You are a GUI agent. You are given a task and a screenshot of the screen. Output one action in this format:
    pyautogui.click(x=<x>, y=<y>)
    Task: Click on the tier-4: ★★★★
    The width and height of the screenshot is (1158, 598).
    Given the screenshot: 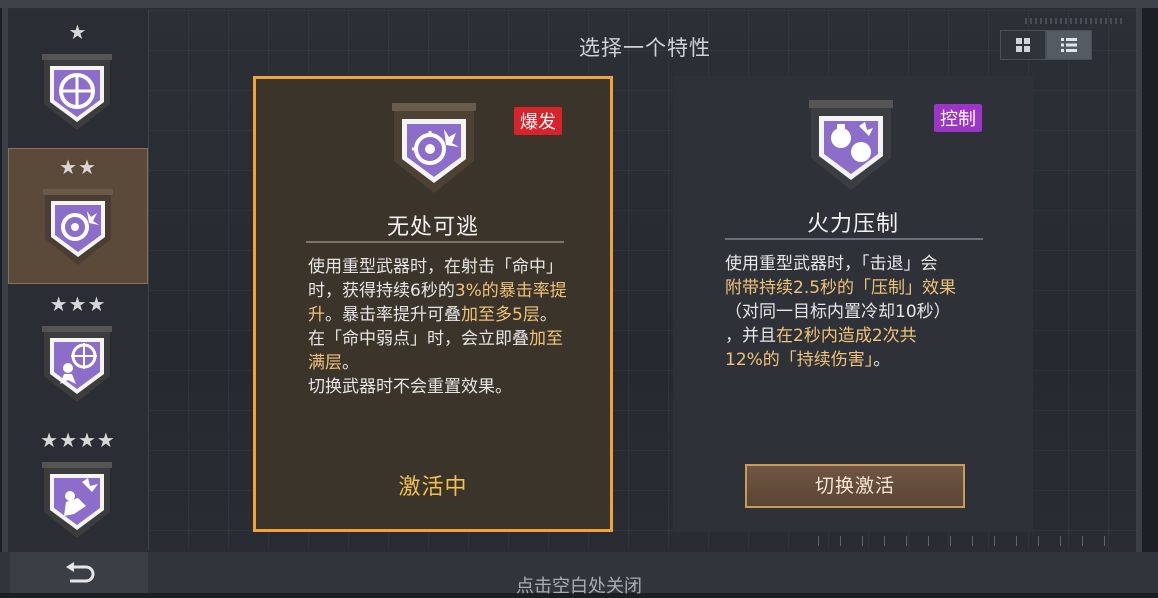 What is the action you would take?
    pyautogui.click(x=78, y=490)
    